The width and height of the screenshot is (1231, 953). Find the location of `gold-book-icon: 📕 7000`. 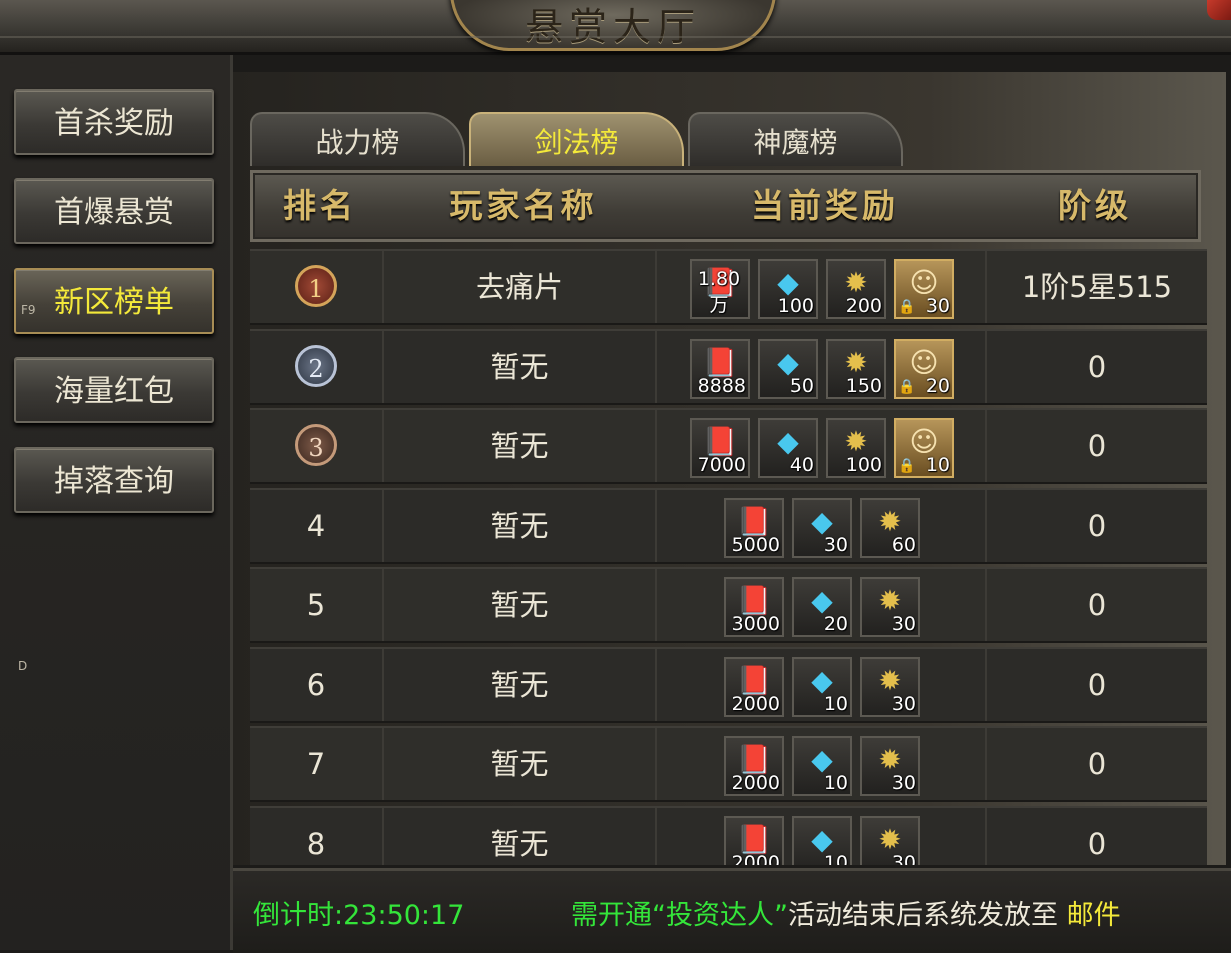

gold-book-icon: 📕 7000 is located at coordinates (720, 448).